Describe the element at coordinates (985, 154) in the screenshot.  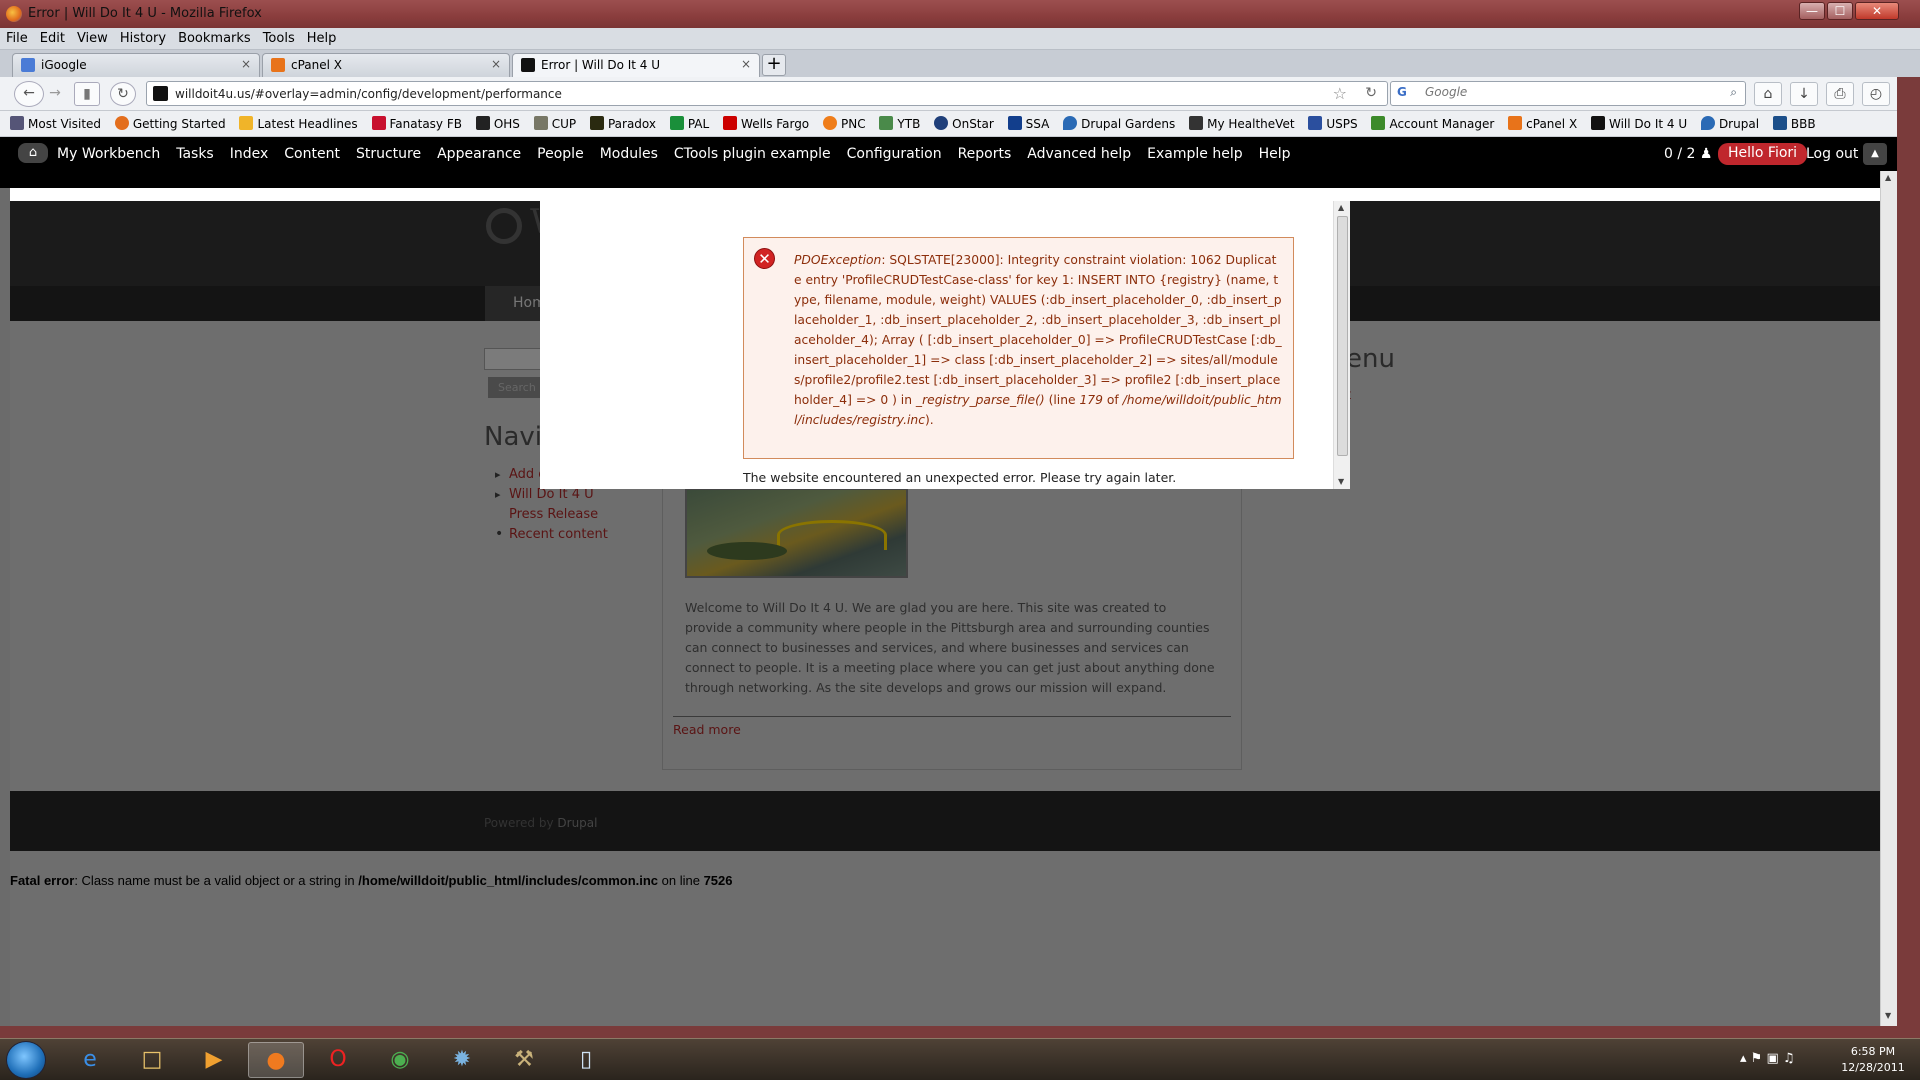
I see `menu-reports: Reports` at that location.